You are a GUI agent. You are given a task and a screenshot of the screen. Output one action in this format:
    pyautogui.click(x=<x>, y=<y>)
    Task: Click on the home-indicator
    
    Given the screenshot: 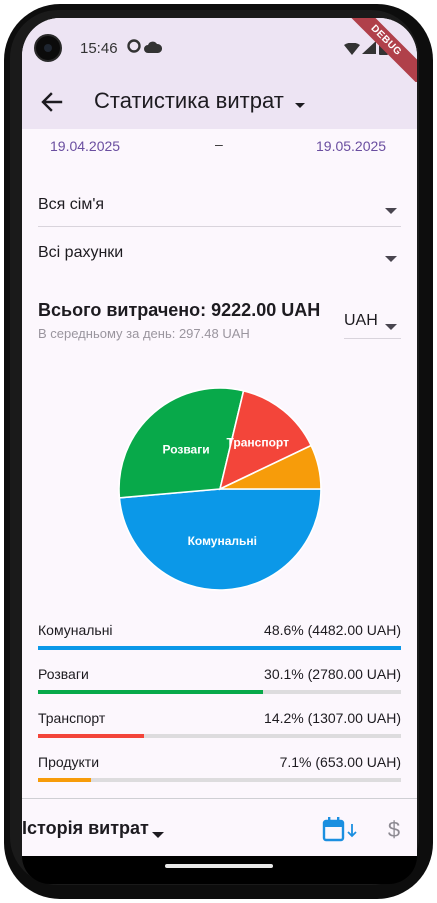 What is the action you would take?
    pyautogui.click(x=219, y=866)
    